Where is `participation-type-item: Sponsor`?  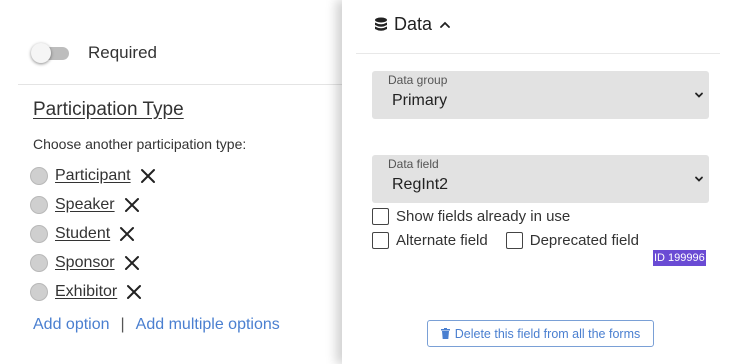 participation-type-item: Sponsor is located at coordinates (93, 262).